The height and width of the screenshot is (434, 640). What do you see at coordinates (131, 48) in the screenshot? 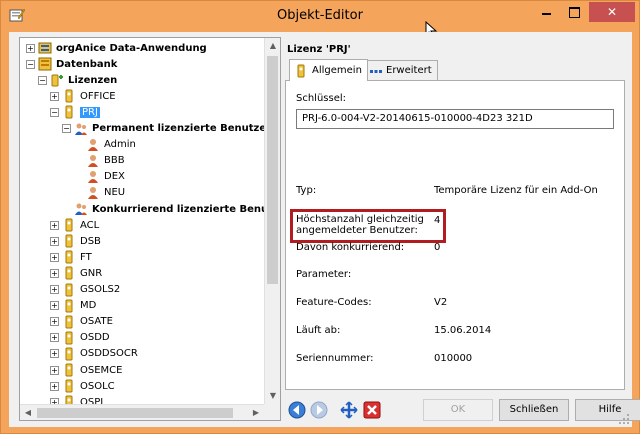
I see `tree-item-label: orgAnice Data-Anwendung` at bounding box center [131, 48].